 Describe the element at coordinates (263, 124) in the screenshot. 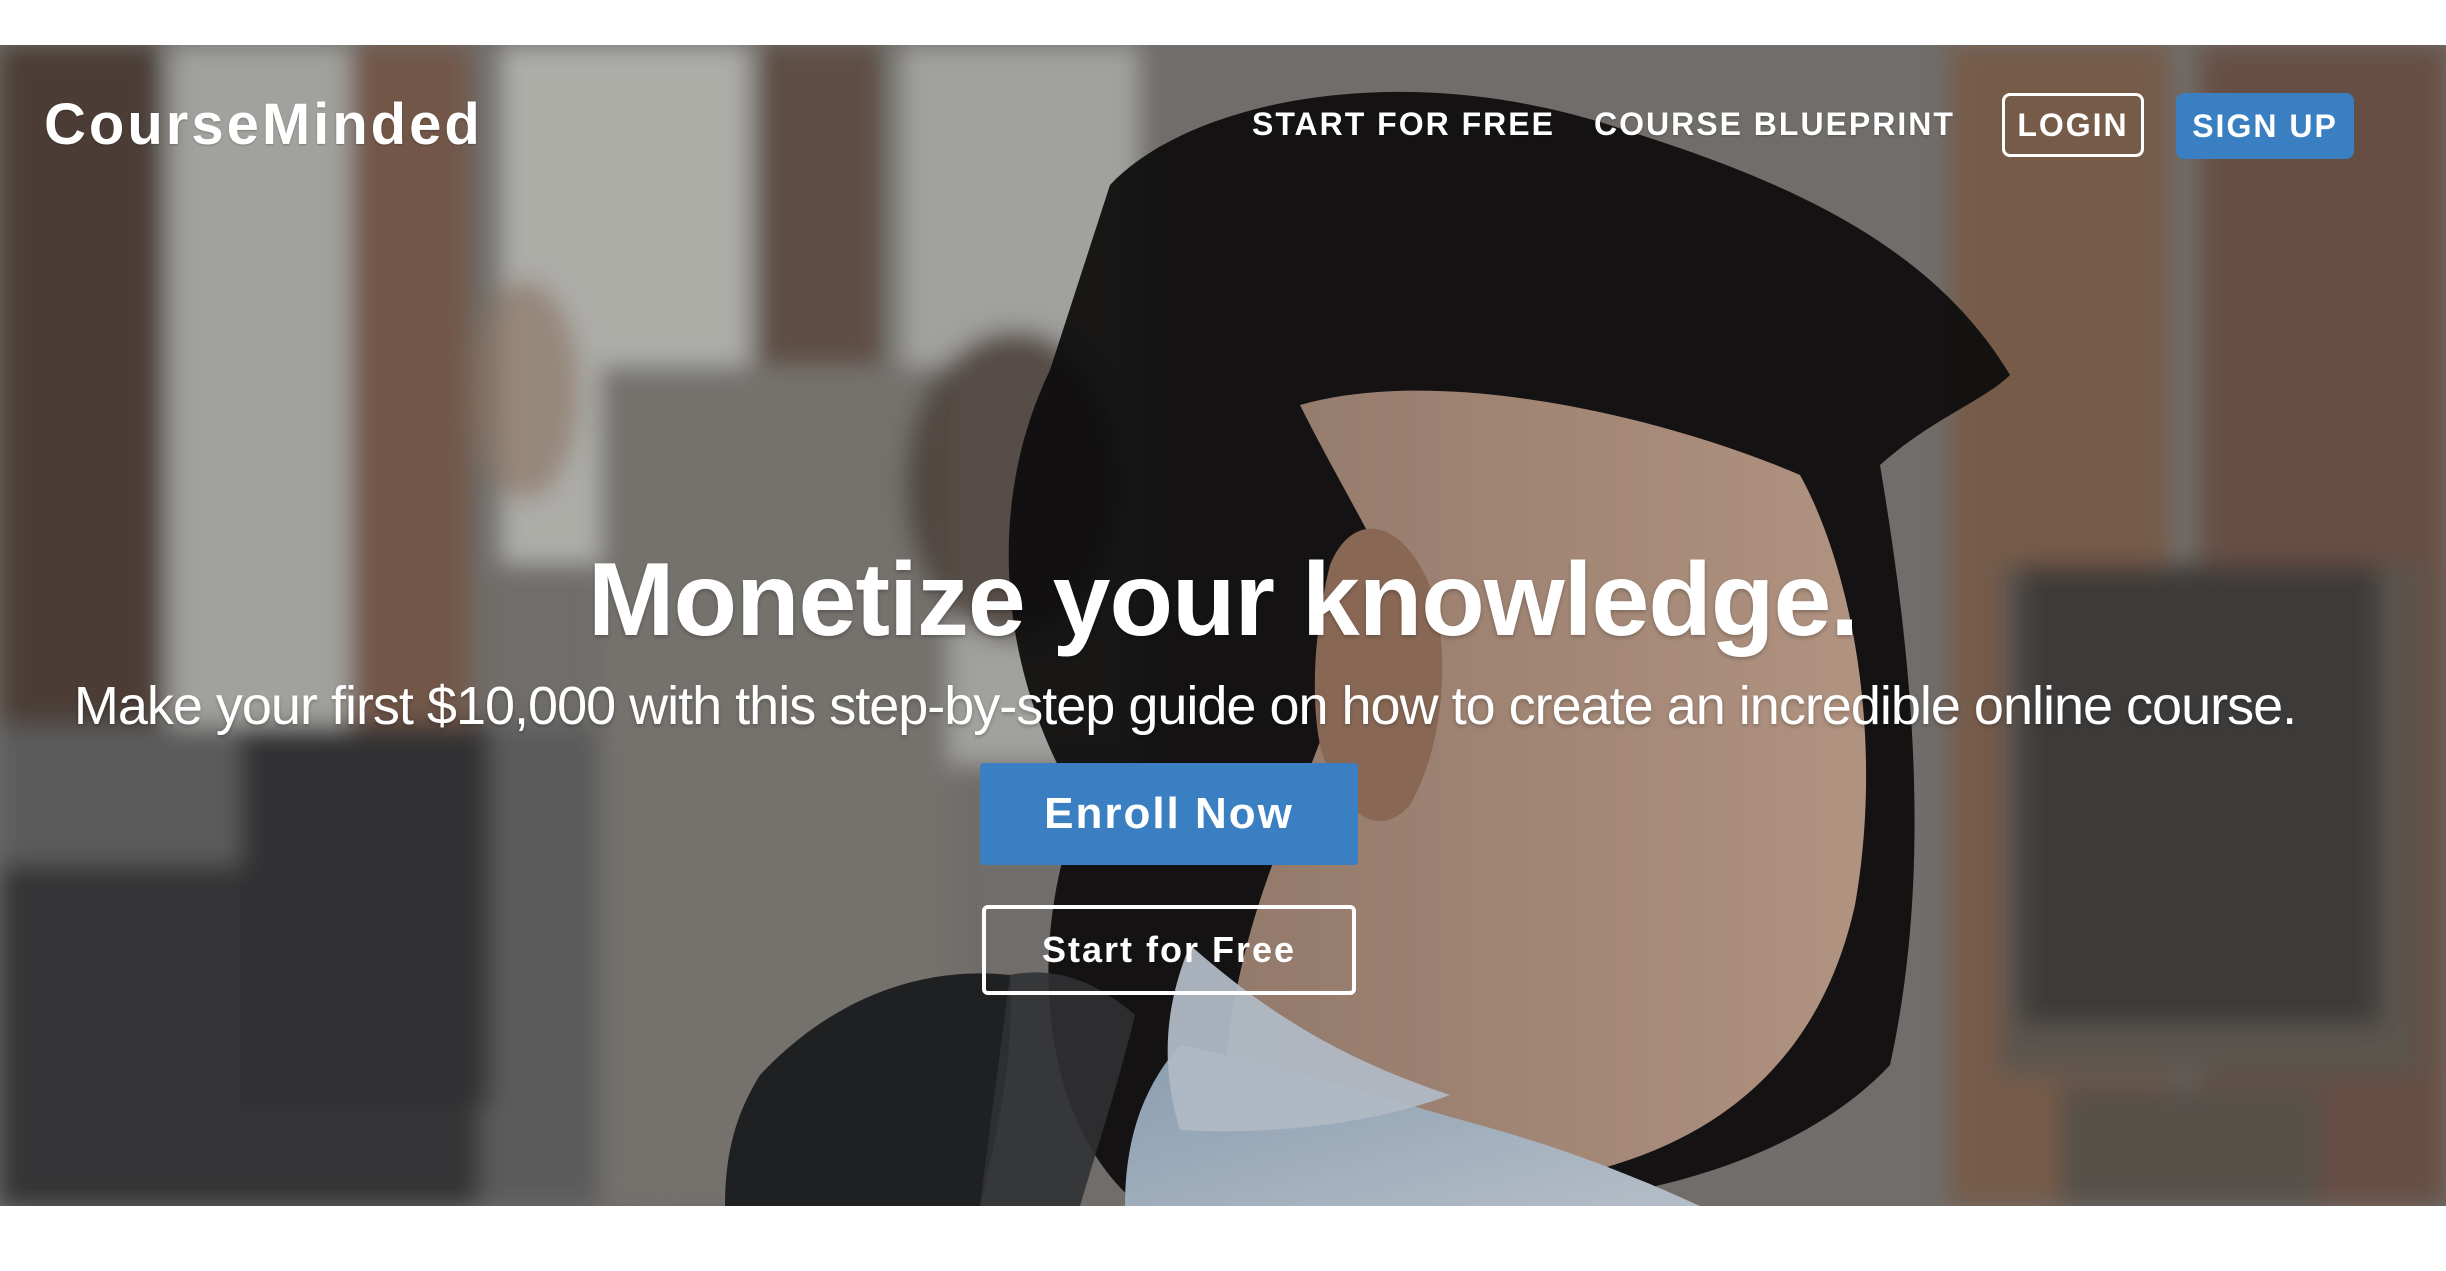

I see `brand-logo: CourseMinded` at that location.